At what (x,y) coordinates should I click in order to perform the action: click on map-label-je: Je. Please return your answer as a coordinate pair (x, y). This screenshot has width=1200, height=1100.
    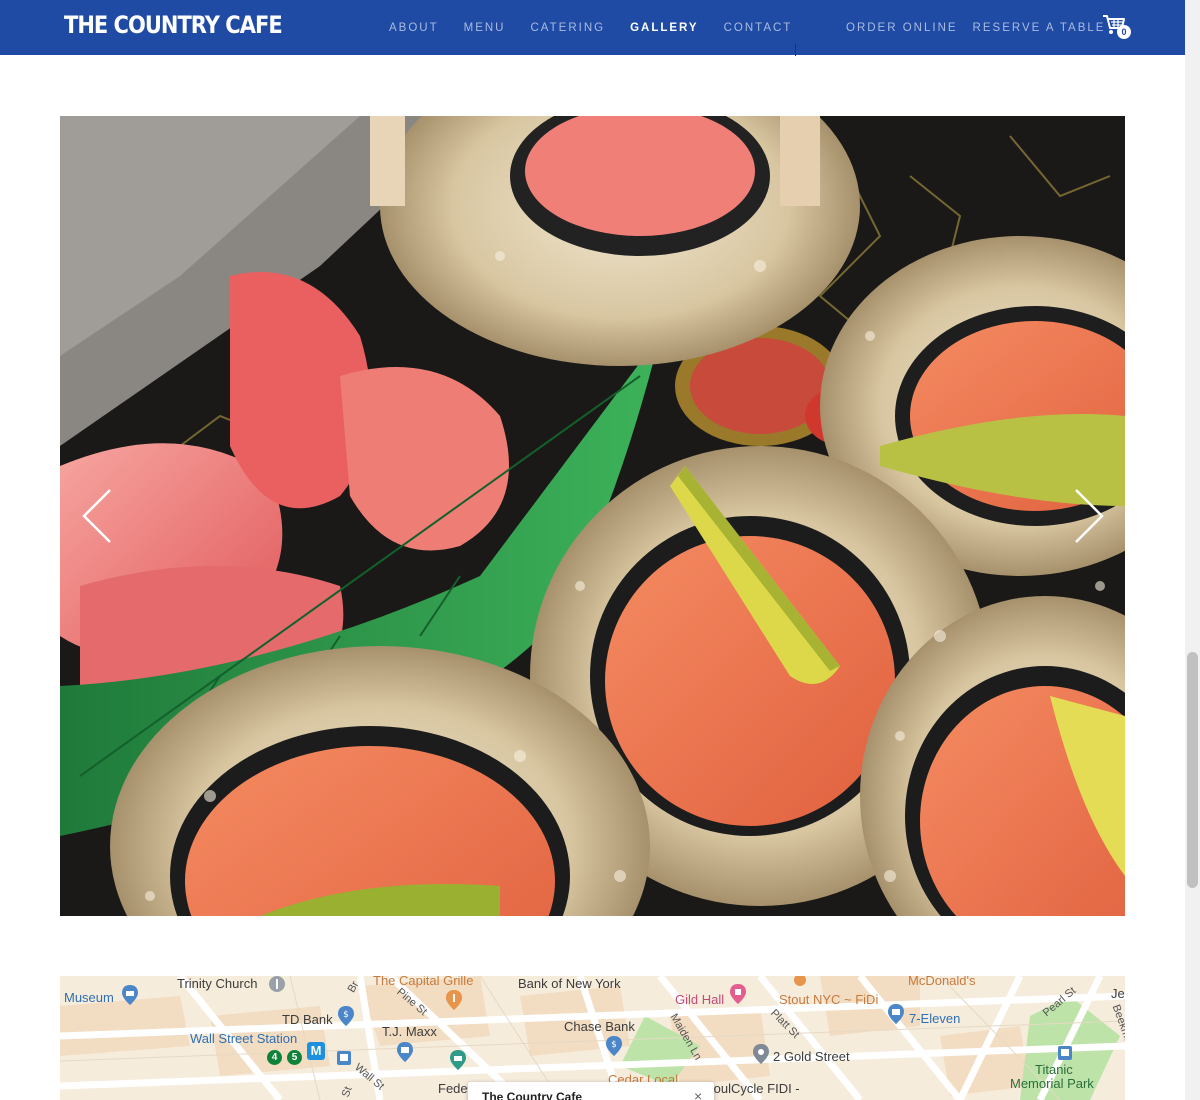
    Looking at the image, I should click on (1118, 993).